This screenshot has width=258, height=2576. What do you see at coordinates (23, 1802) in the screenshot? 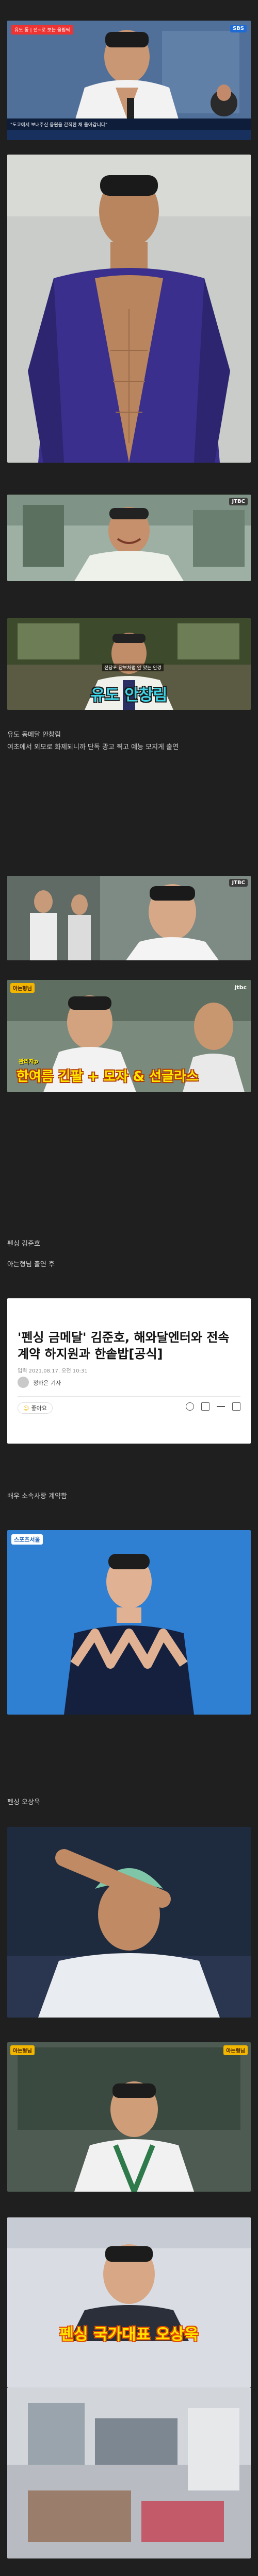
I see `caption-6: 펜싱 오상욱` at bounding box center [23, 1802].